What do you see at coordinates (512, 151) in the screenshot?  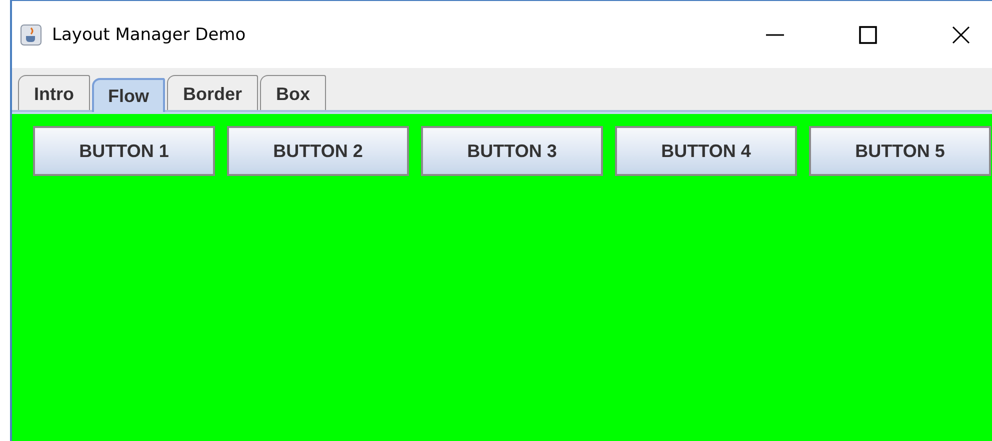 I see `push-button: BUTTON 3` at bounding box center [512, 151].